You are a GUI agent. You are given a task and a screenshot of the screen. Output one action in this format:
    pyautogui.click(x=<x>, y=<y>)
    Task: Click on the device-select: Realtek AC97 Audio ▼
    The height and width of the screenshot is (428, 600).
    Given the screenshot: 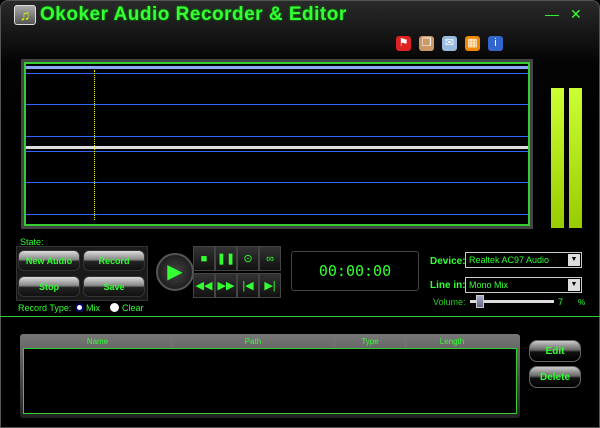 What is the action you would take?
    pyautogui.click(x=523, y=260)
    